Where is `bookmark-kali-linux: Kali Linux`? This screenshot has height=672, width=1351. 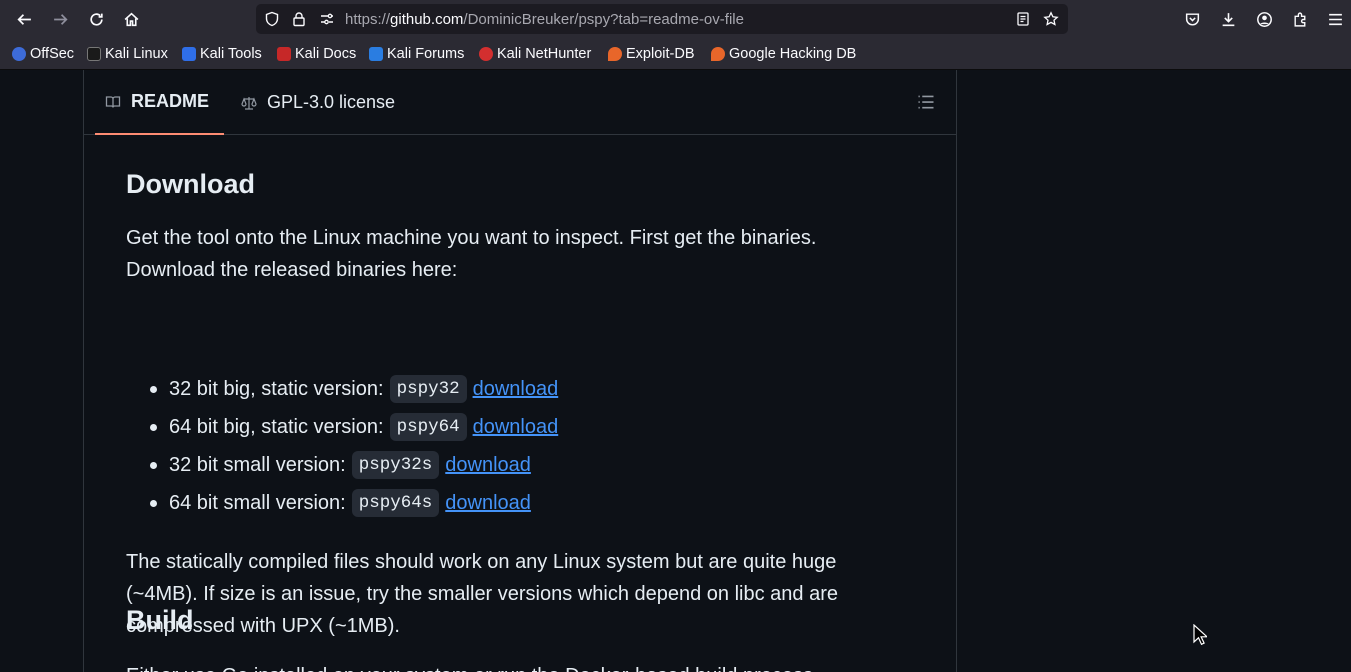
bookmark-kali-linux: Kali Linux is located at coordinates (127, 54).